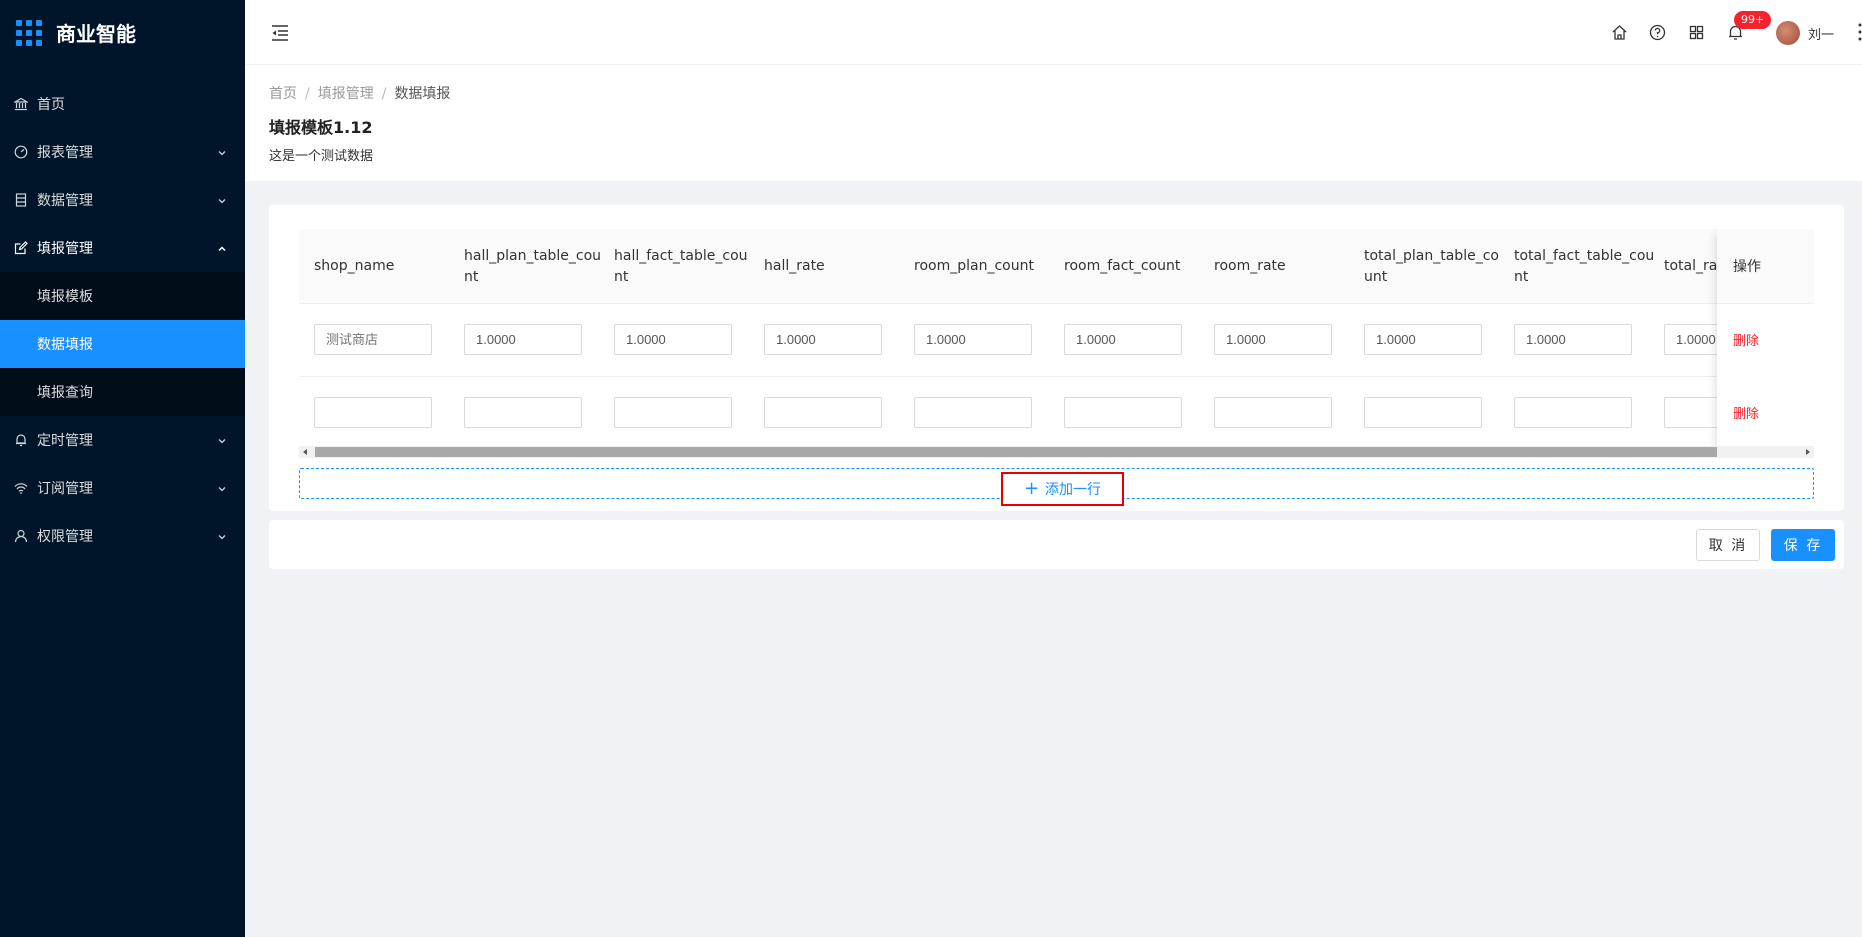 The width and height of the screenshot is (1862, 937). I want to click on sidebar-item-schedule: 定时管理, so click(122, 440).